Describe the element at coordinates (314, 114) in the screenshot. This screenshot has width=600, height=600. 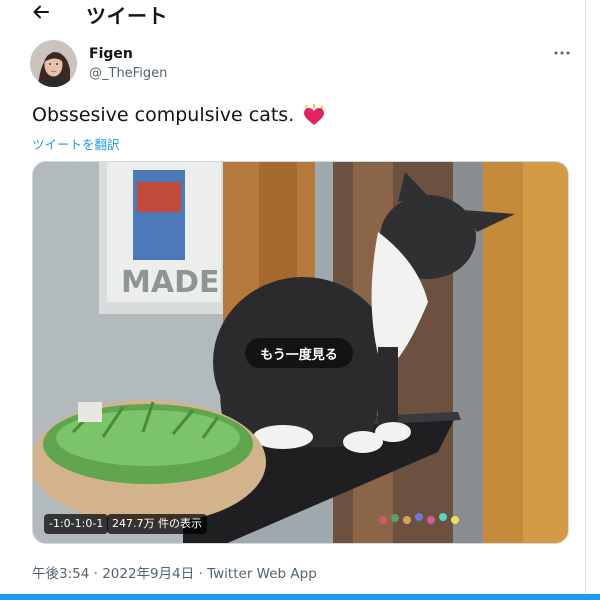
I see `heart-icon` at that location.